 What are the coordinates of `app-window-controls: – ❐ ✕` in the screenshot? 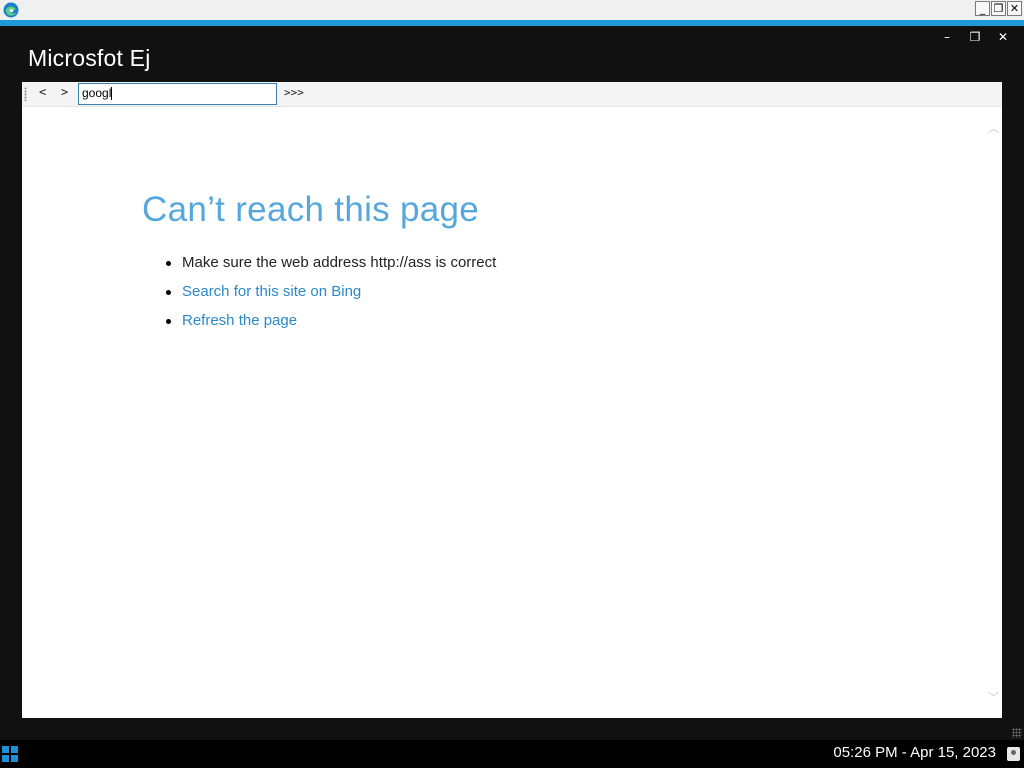 It's located at (975, 37).